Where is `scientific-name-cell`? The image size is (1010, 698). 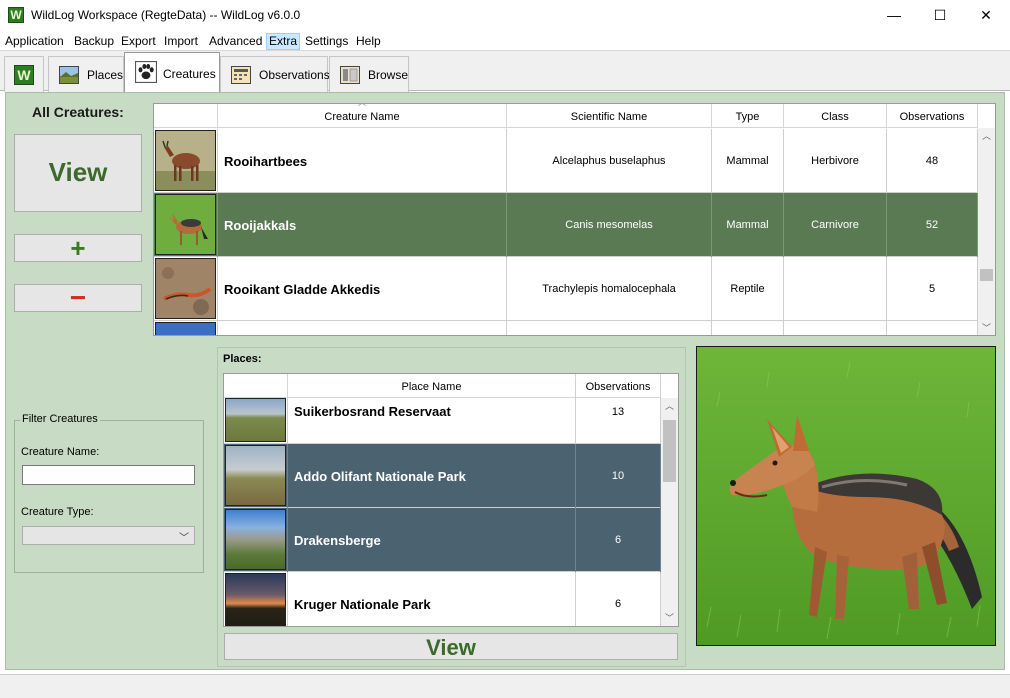 scientific-name-cell is located at coordinates (609, 328).